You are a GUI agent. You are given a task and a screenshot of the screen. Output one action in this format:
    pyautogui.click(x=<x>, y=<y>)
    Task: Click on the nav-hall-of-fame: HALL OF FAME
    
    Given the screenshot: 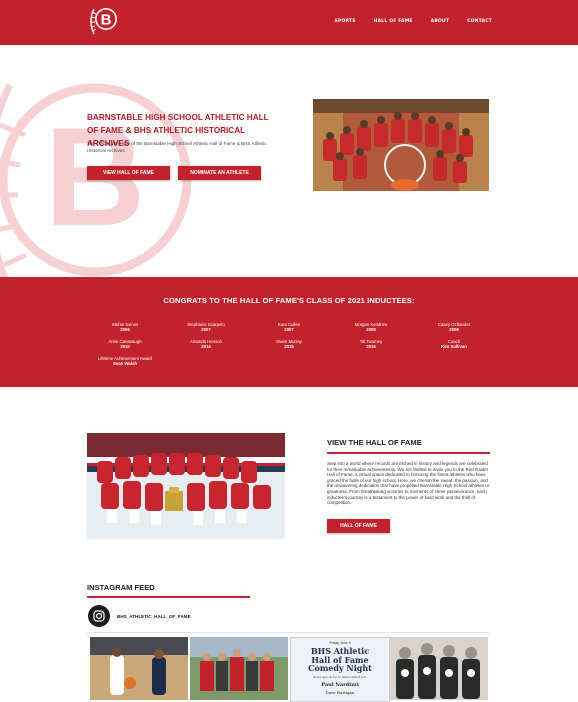 What is the action you would take?
    pyautogui.click(x=393, y=21)
    